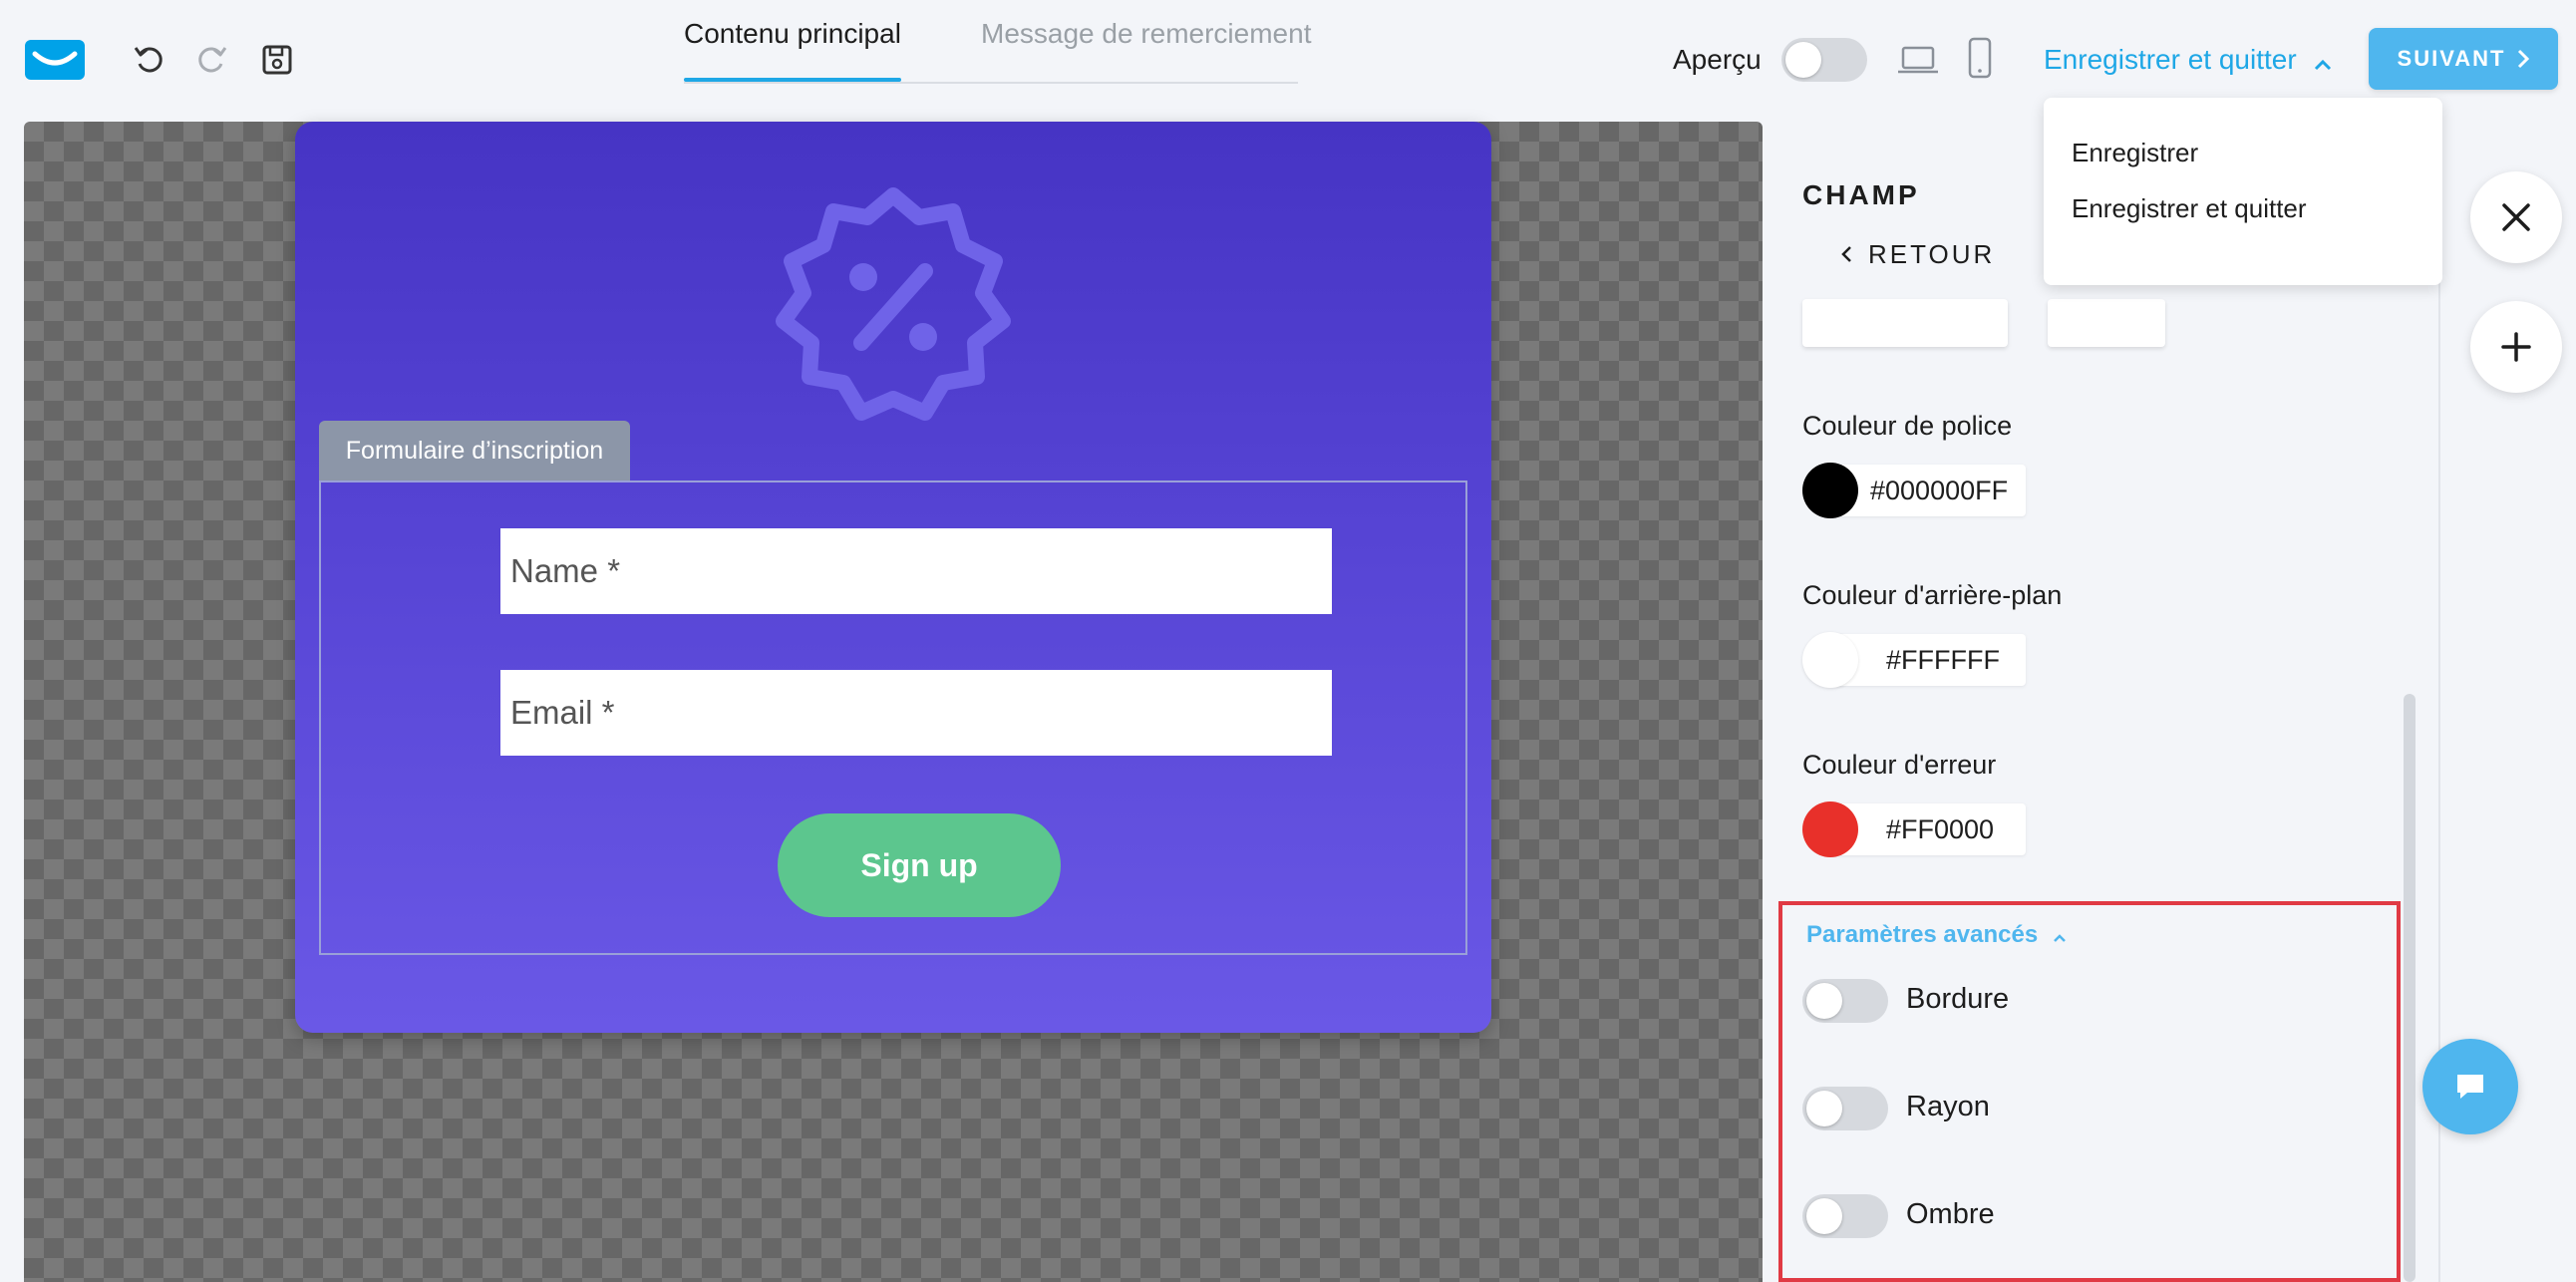 This screenshot has height=1282, width=2576. I want to click on name-field: Name *, so click(916, 571).